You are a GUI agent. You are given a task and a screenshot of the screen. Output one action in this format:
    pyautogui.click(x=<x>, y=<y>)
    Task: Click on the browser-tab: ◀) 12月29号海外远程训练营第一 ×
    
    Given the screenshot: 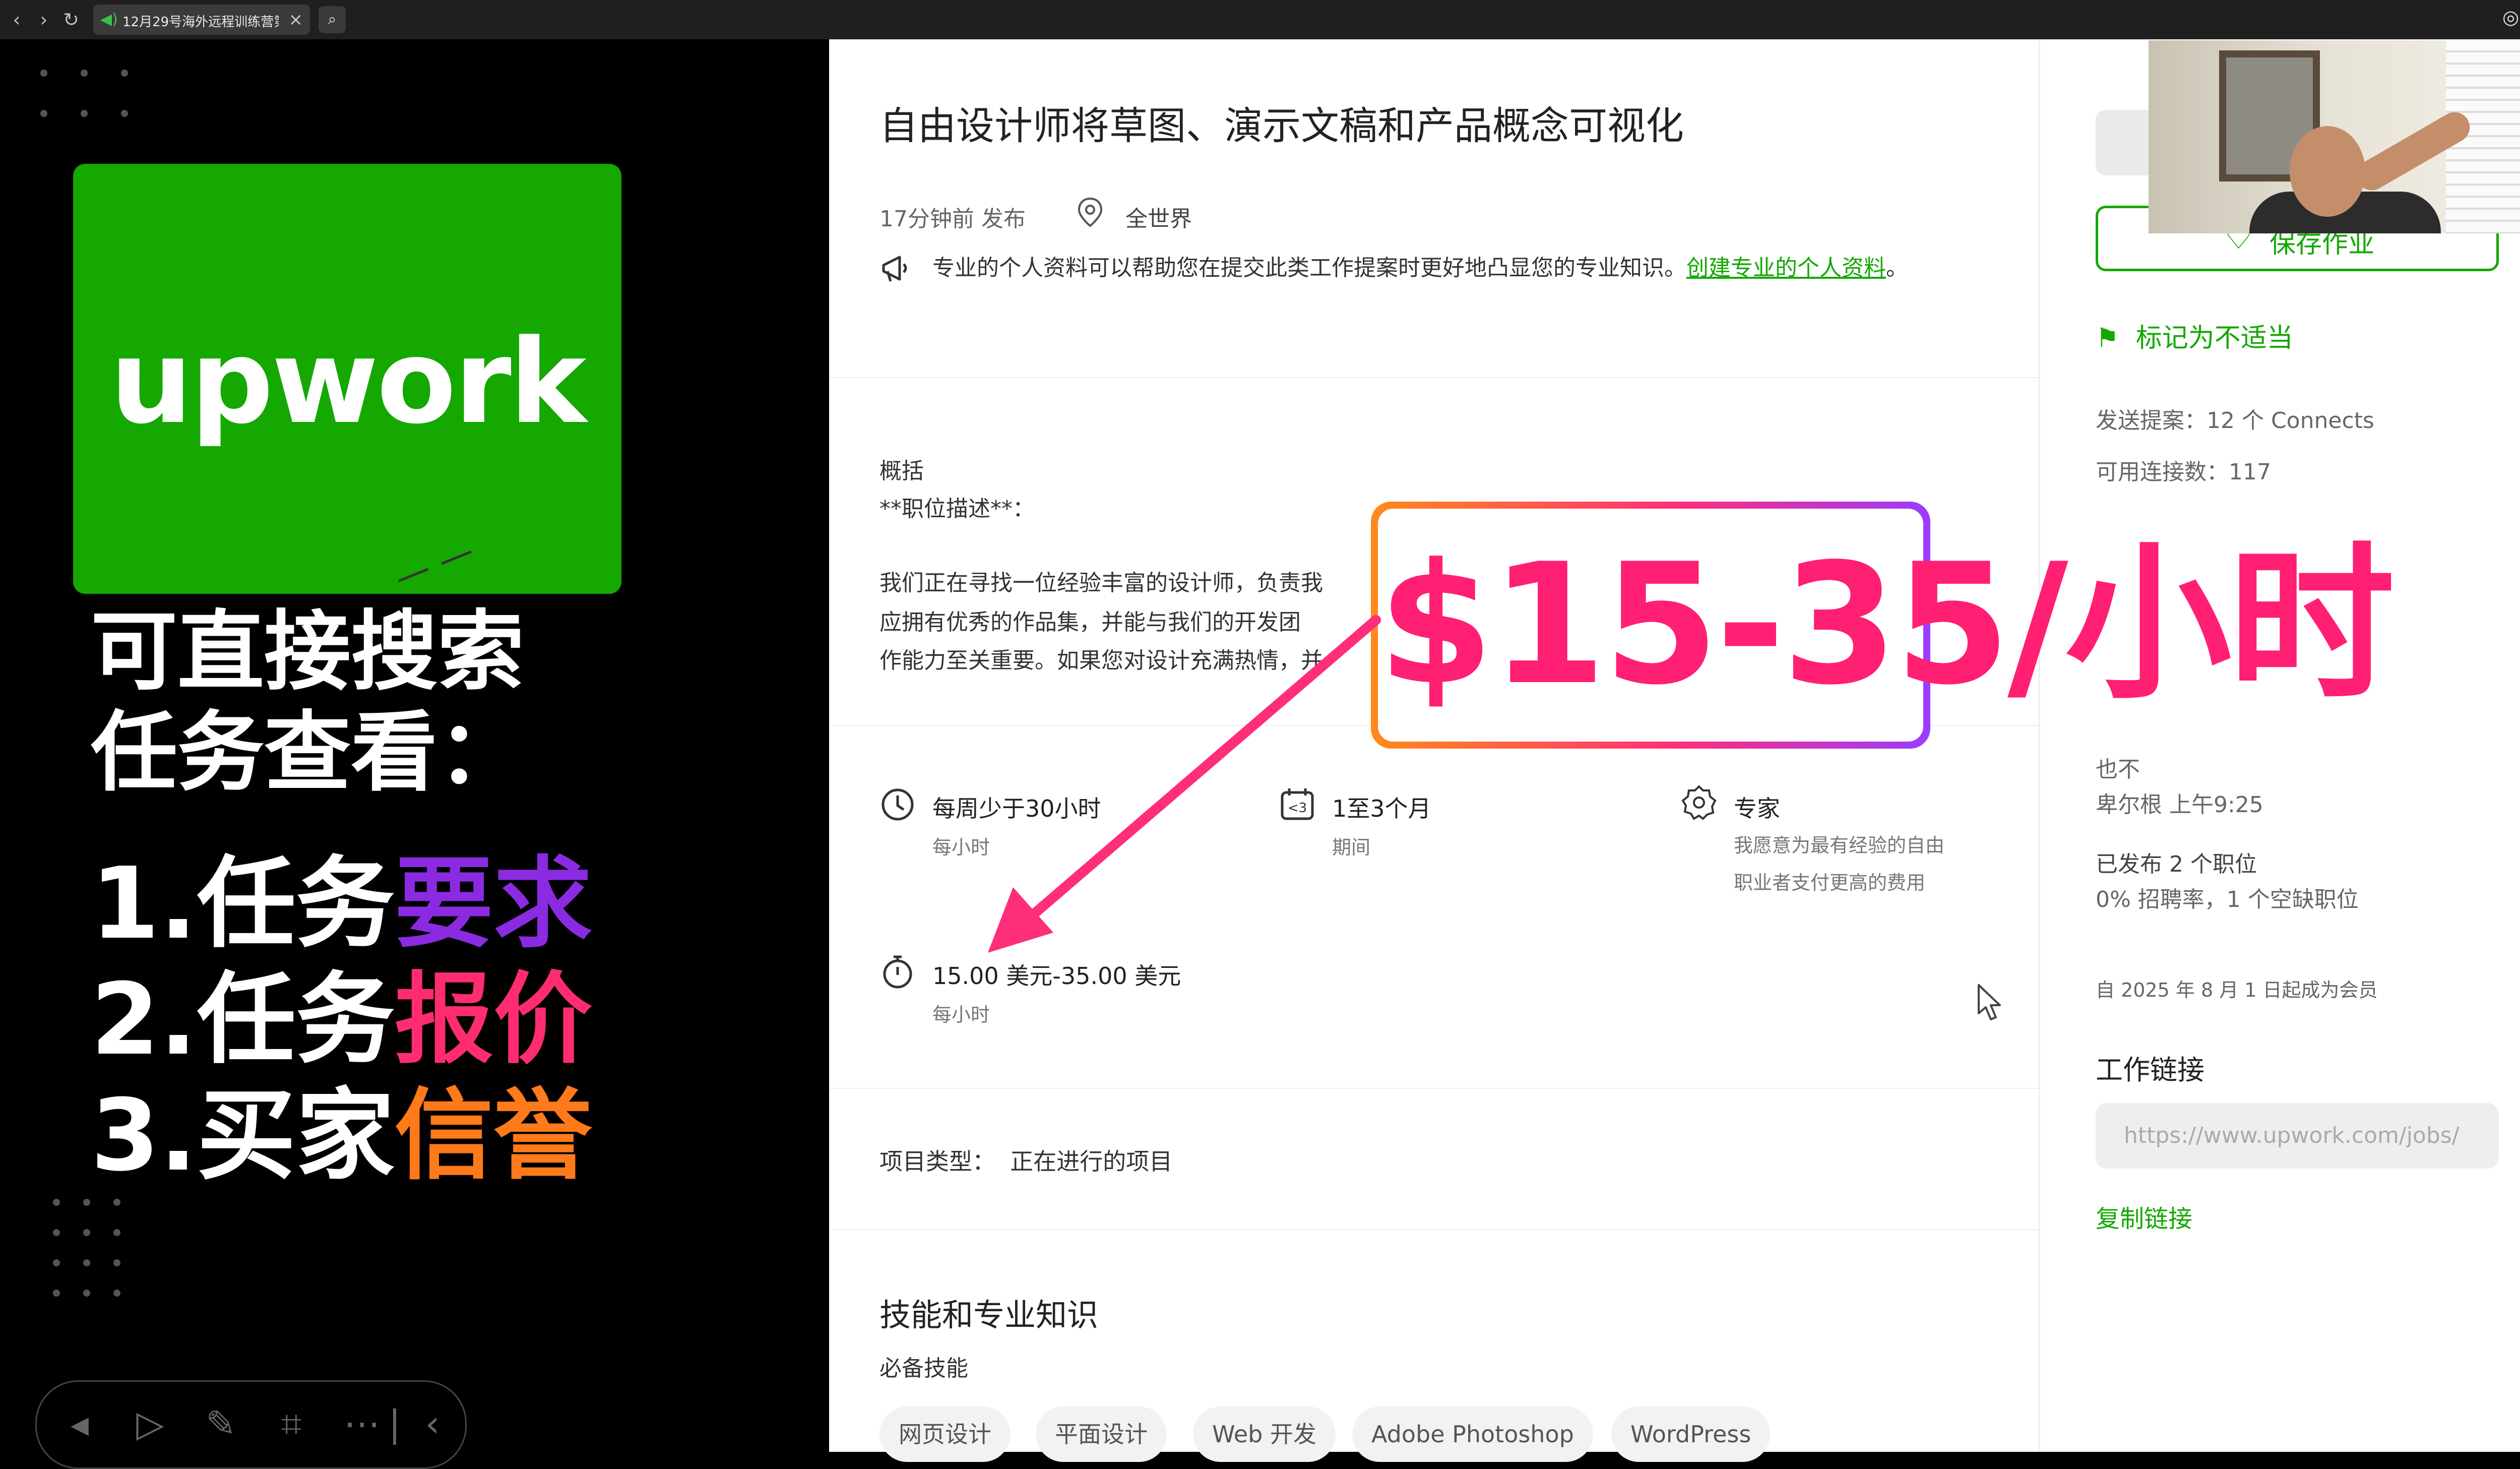 What is the action you would take?
    pyautogui.click(x=201, y=20)
    